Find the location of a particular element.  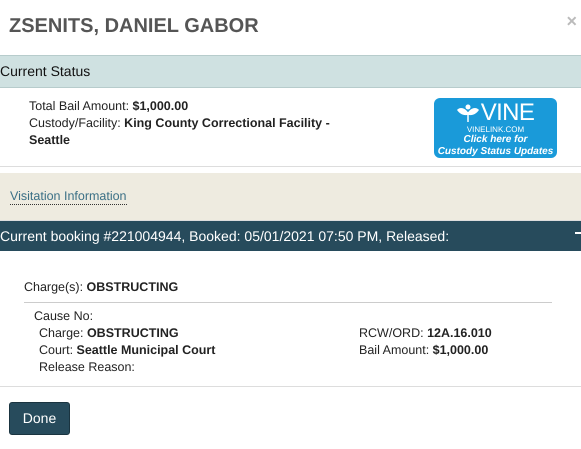

vine-site-text: VINELINK.COM is located at coordinates (495, 130).